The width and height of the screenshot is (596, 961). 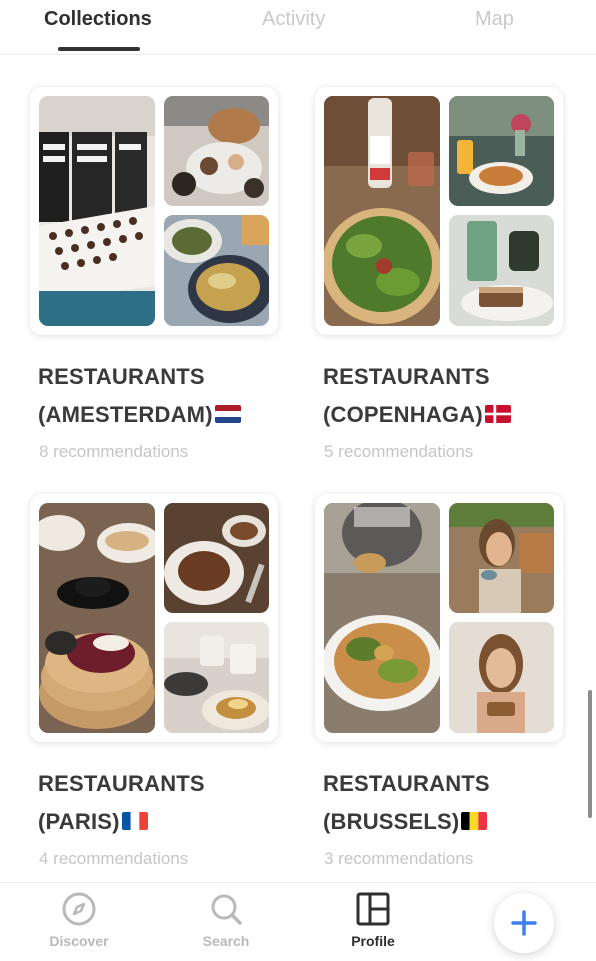 I want to click on nav-discover: Discover, so click(x=79, y=920).